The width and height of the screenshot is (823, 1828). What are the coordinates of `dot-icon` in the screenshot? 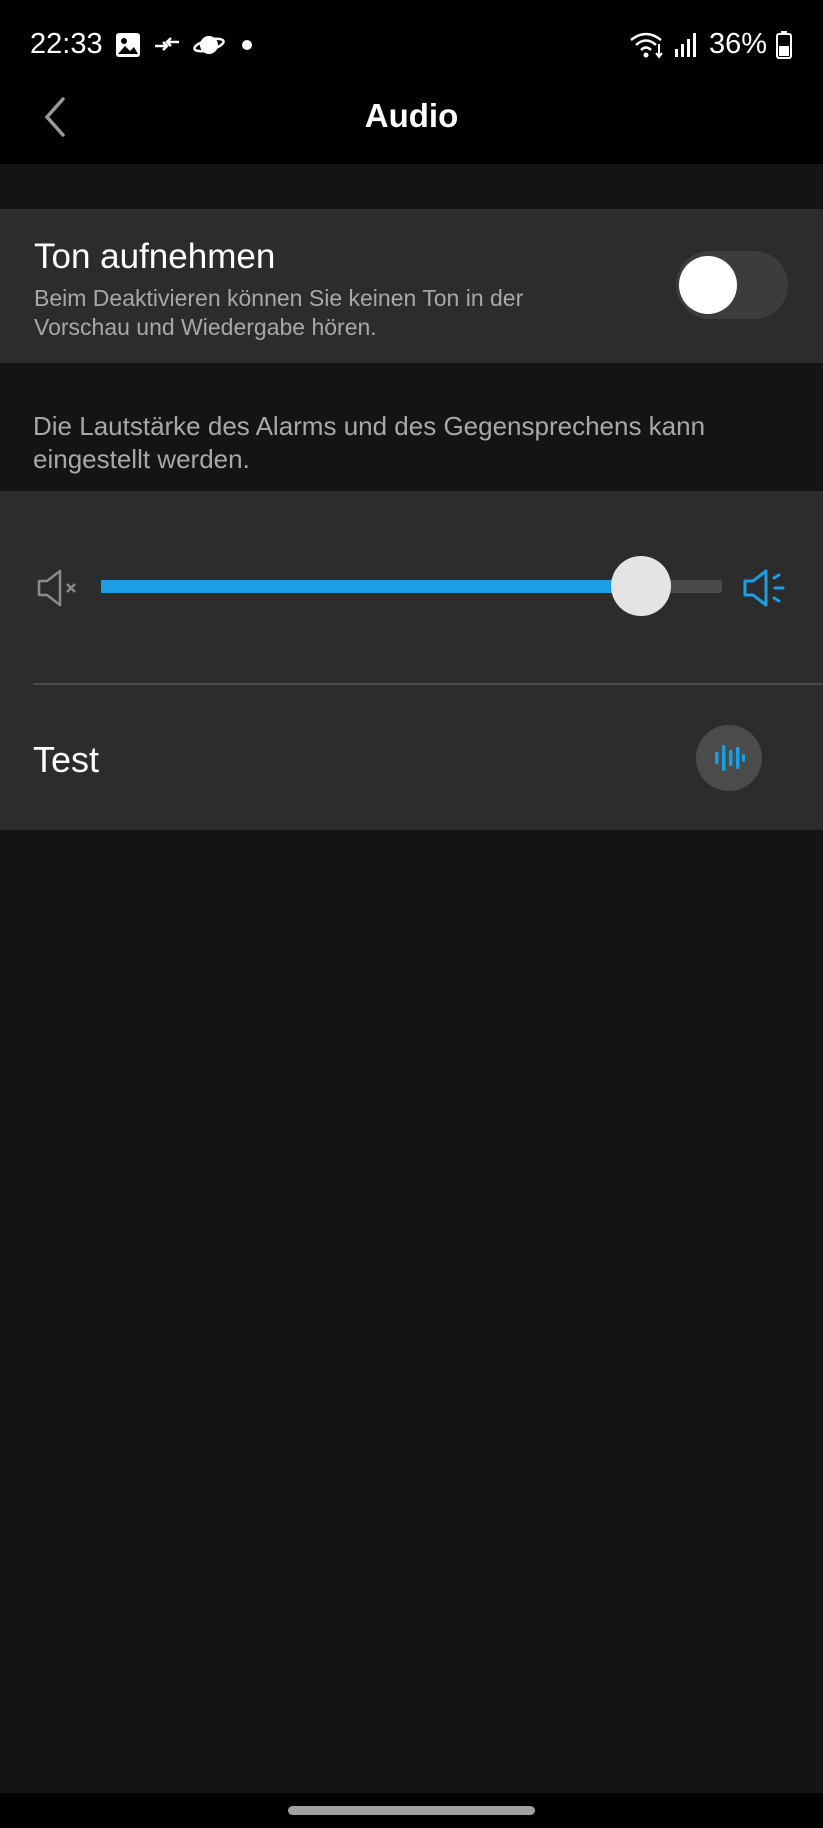 It's located at (247, 45).